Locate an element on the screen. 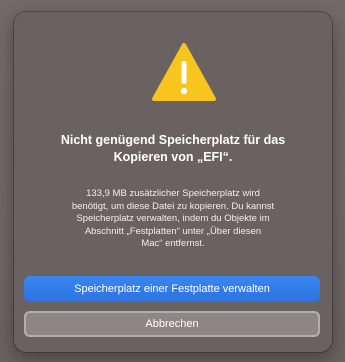 This screenshot has height=362, width=345. manage-storage-button-label: Speicherplatz einer Festplatte verwalten is located at coordinates (172, 289).